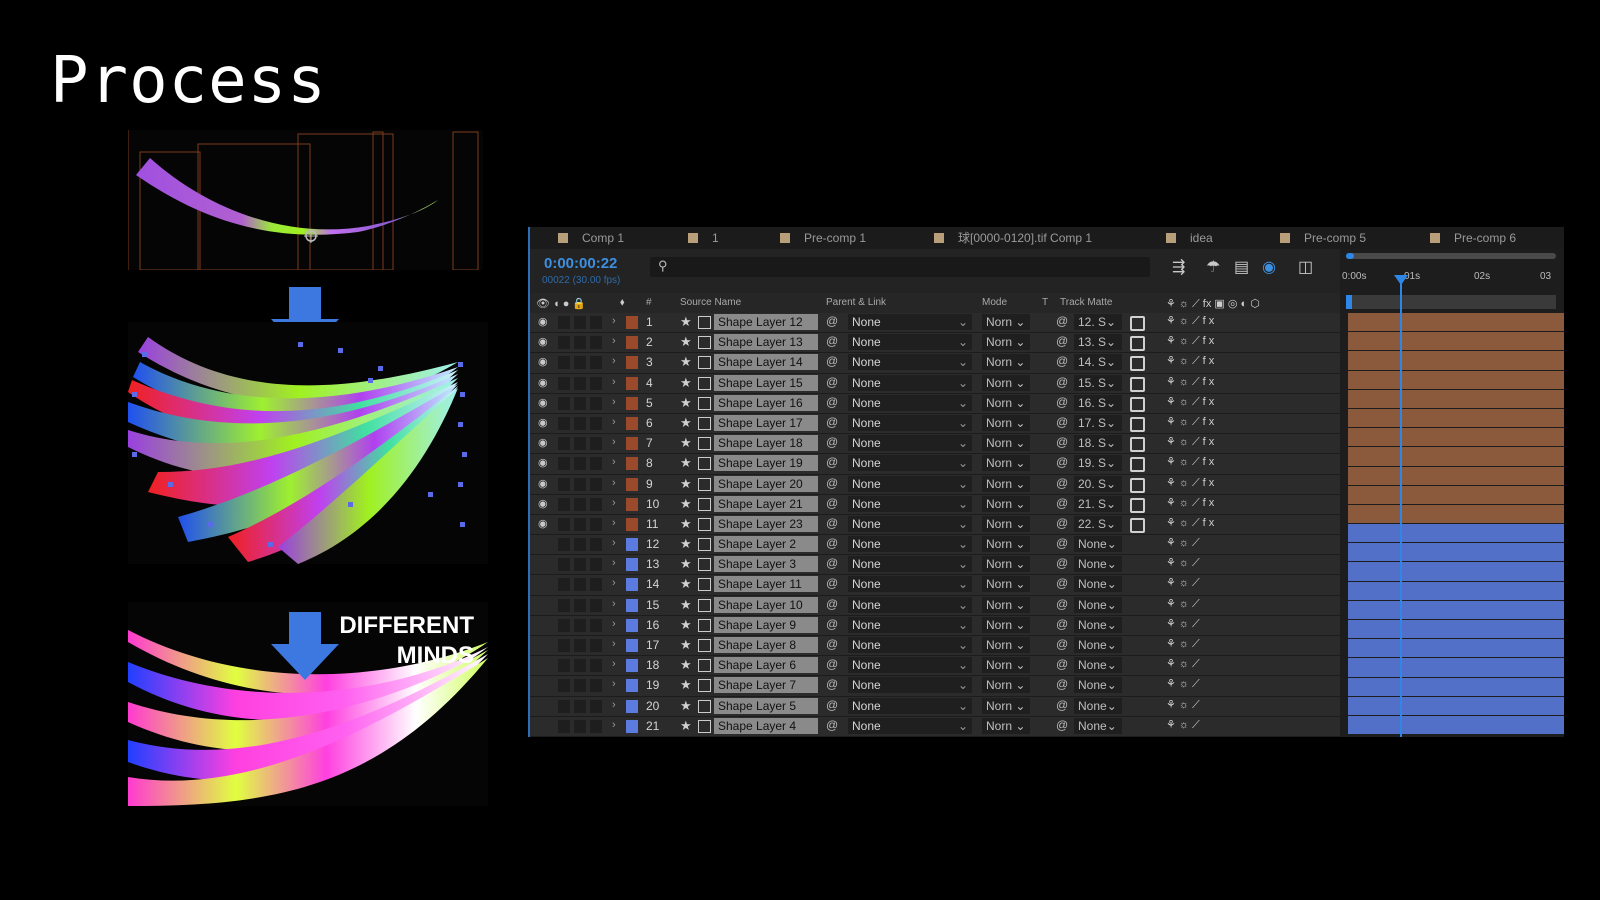 This screenshot has width=1600, height=900. I want to click on layer-name: Shape Layer 19, so click(766, 463).